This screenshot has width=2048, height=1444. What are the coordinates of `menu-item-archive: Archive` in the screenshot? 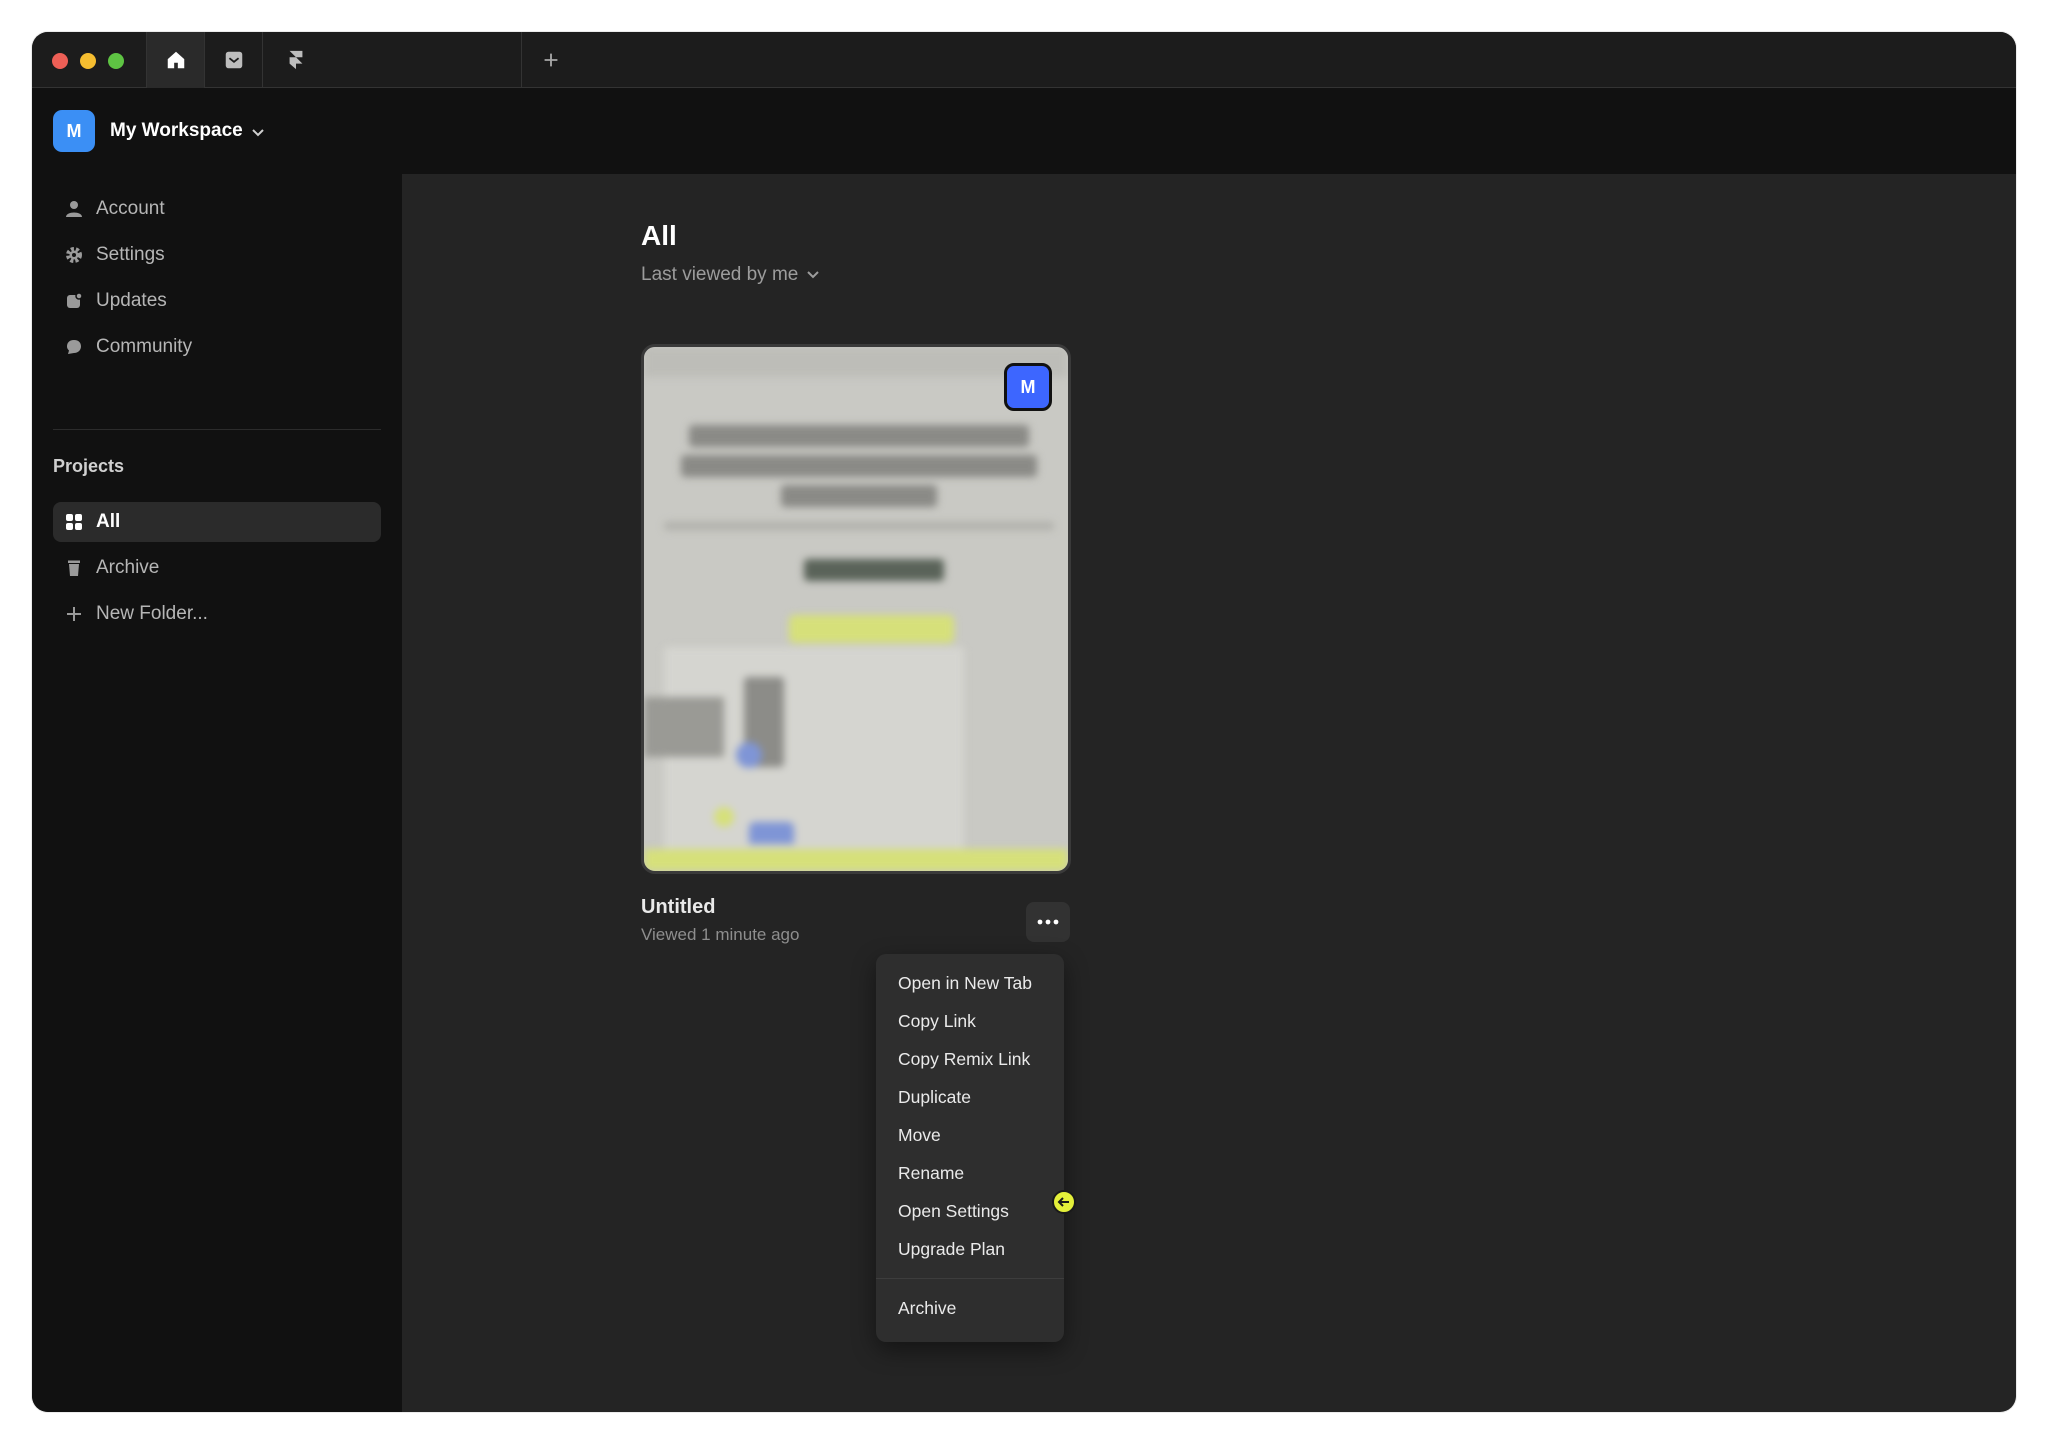 It's located at (970, 1308).